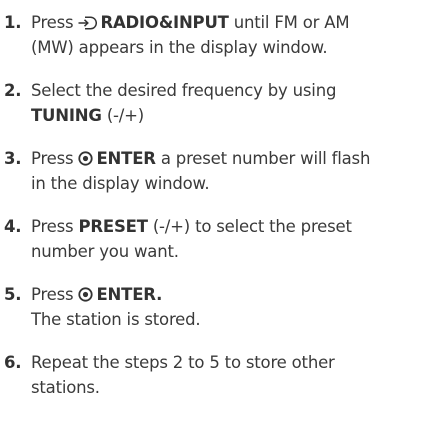  I want to click on step-line-1: Press ENTER a preset number will flash, so click(233, 158).